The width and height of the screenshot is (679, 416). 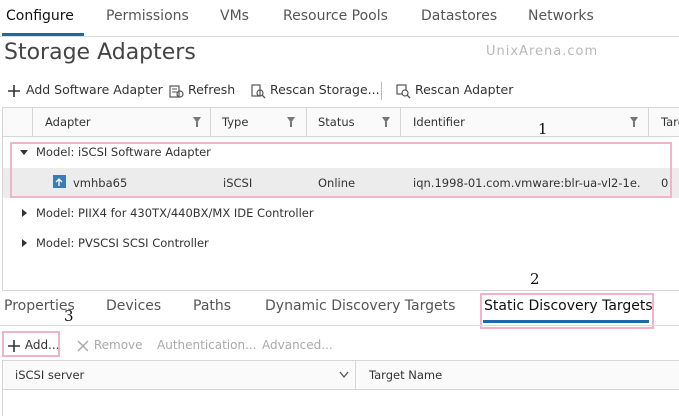 I want to click on tab-permissions: Permissions, so click(x=147, y=16).